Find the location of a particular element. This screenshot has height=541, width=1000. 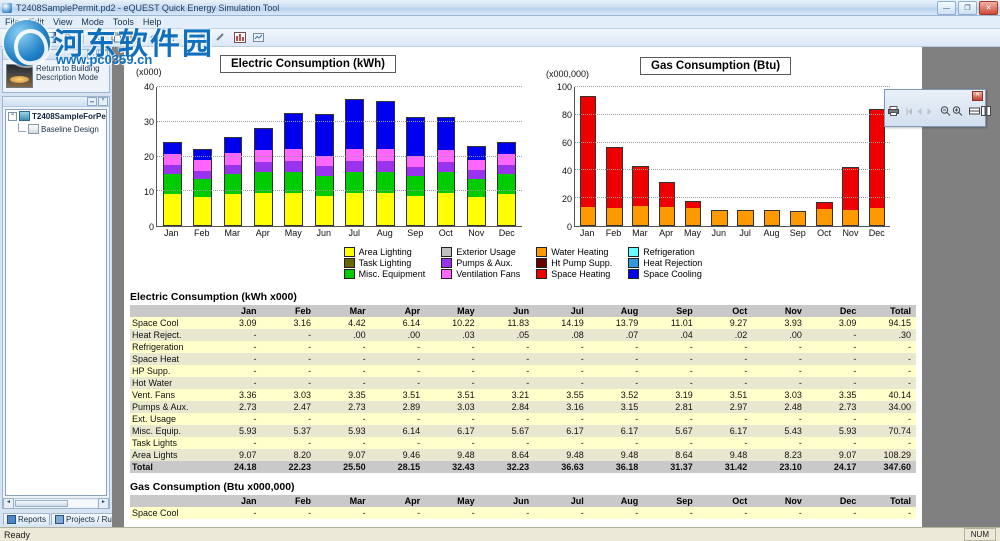

paste-icon is located at coordinates (135, 38).